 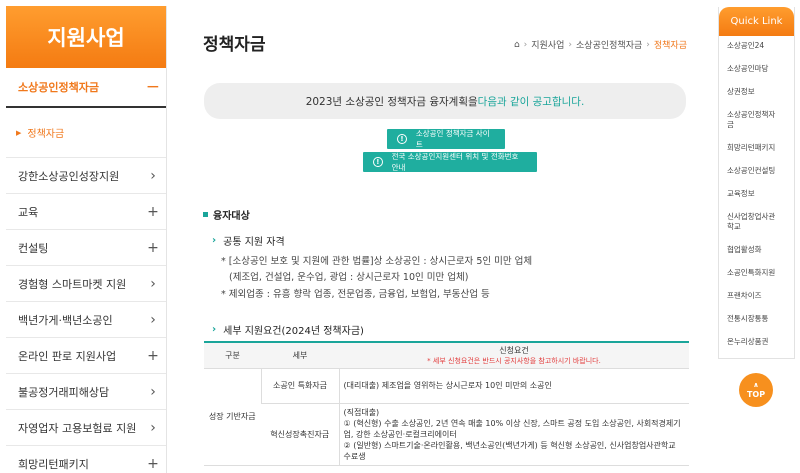 I want to click on quick-link-item: 온누리상품권, so click(x=760, y=342).